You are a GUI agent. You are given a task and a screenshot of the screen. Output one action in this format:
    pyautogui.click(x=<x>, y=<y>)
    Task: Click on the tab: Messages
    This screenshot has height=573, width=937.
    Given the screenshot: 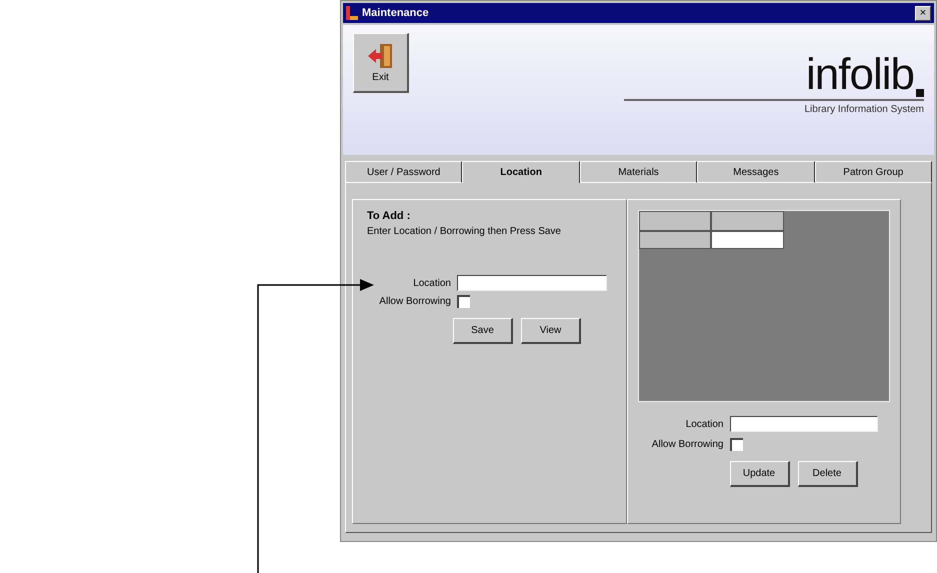 What is the action you would take?
    pyautogui.click(x=756, y=172)
    